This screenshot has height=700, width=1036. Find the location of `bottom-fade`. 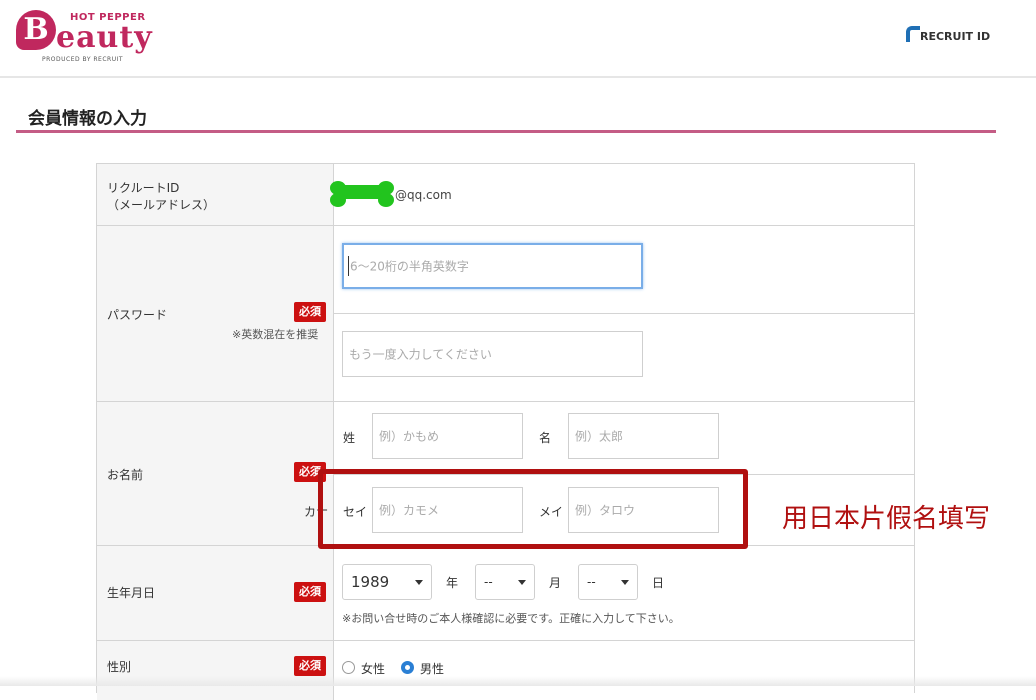

bottom-fade is located at coordinates (518, 681).